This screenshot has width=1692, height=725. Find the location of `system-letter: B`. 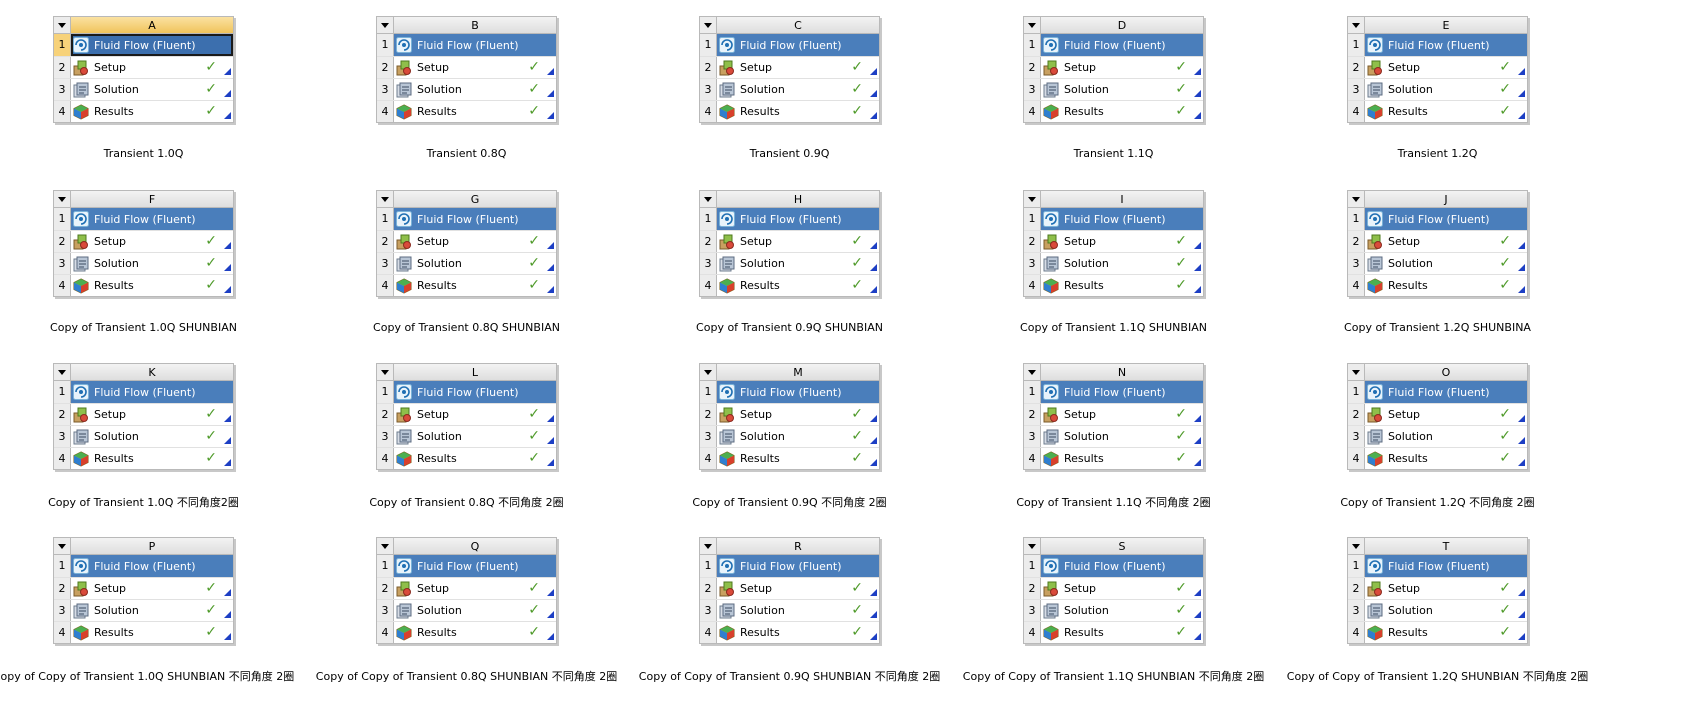

system-letter: B is located at coordinates (475, 25).